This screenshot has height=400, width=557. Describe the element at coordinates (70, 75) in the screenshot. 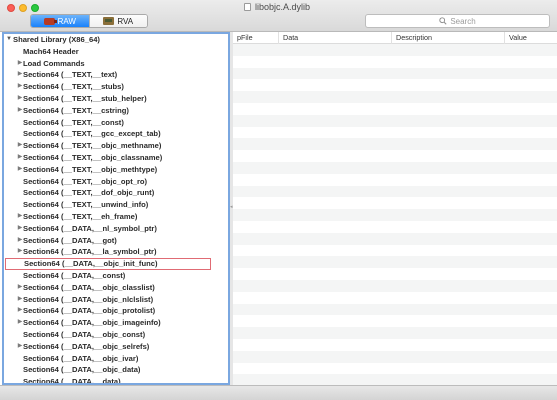

I see `tree-item-label: Section64 (__TEXT,__text)` at that location.